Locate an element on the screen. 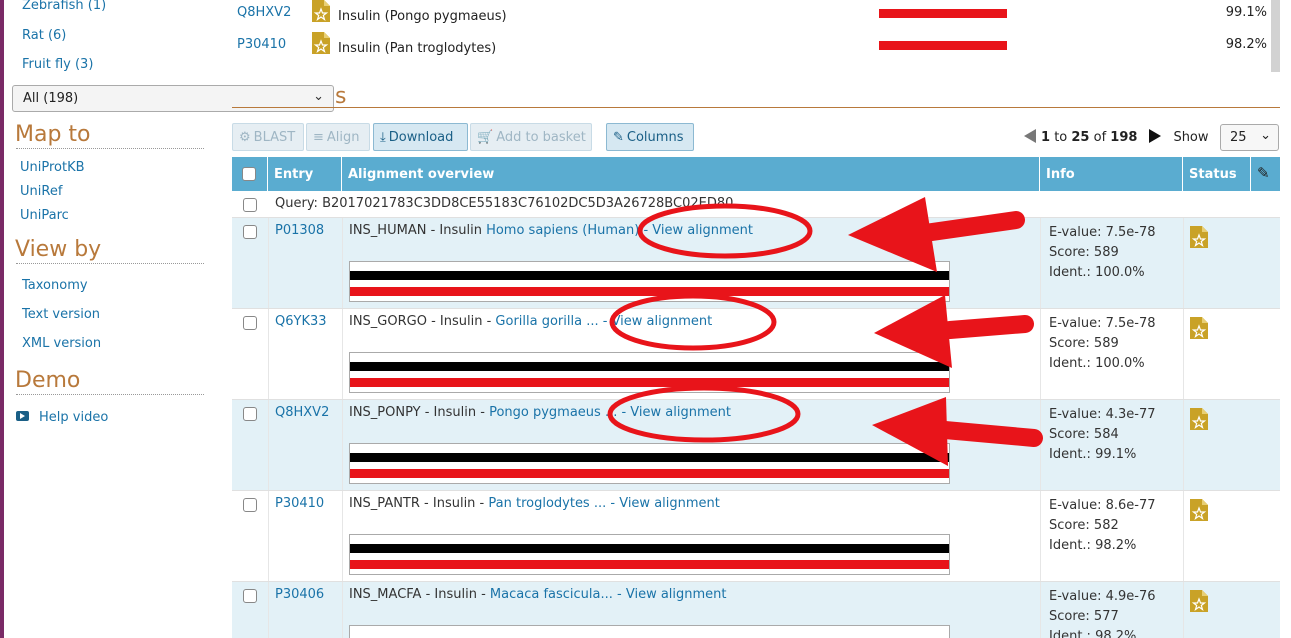 The image size is (1291, 638). info-column-header: Info is located at coordinates (1111, 174).